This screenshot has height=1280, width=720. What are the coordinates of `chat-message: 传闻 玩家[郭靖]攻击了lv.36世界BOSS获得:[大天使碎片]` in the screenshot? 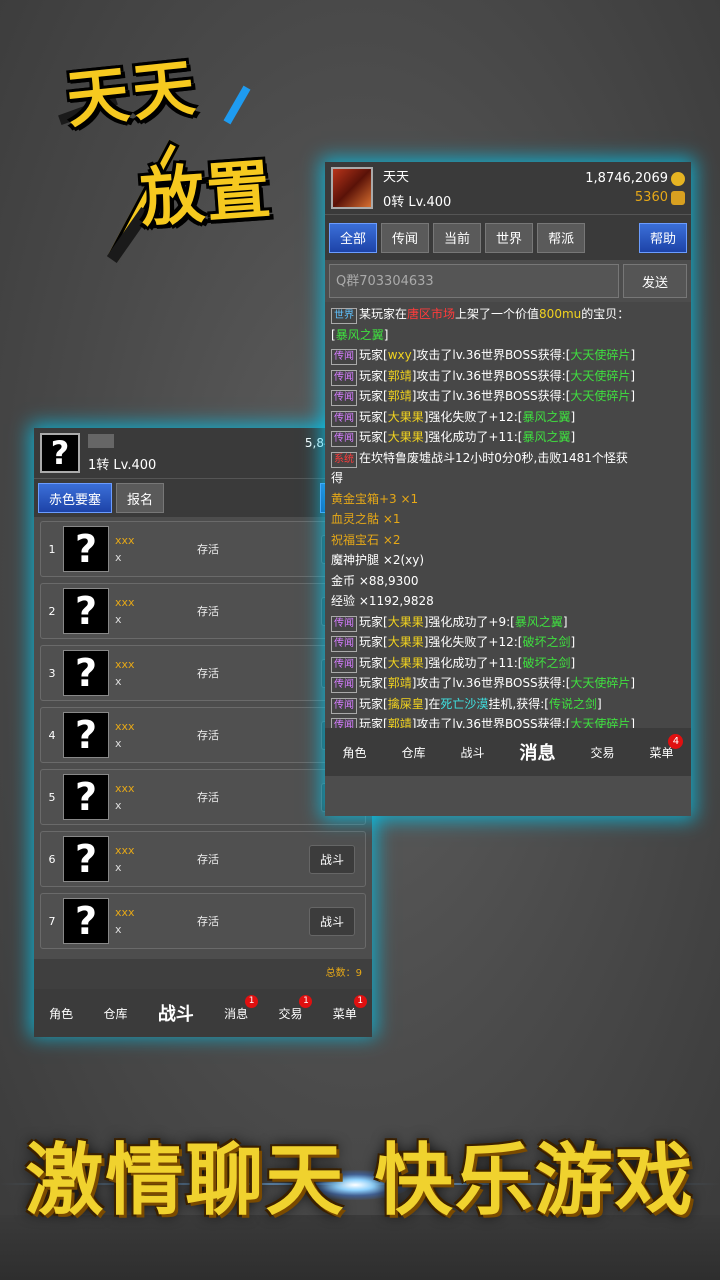 It's located at (508, 376).